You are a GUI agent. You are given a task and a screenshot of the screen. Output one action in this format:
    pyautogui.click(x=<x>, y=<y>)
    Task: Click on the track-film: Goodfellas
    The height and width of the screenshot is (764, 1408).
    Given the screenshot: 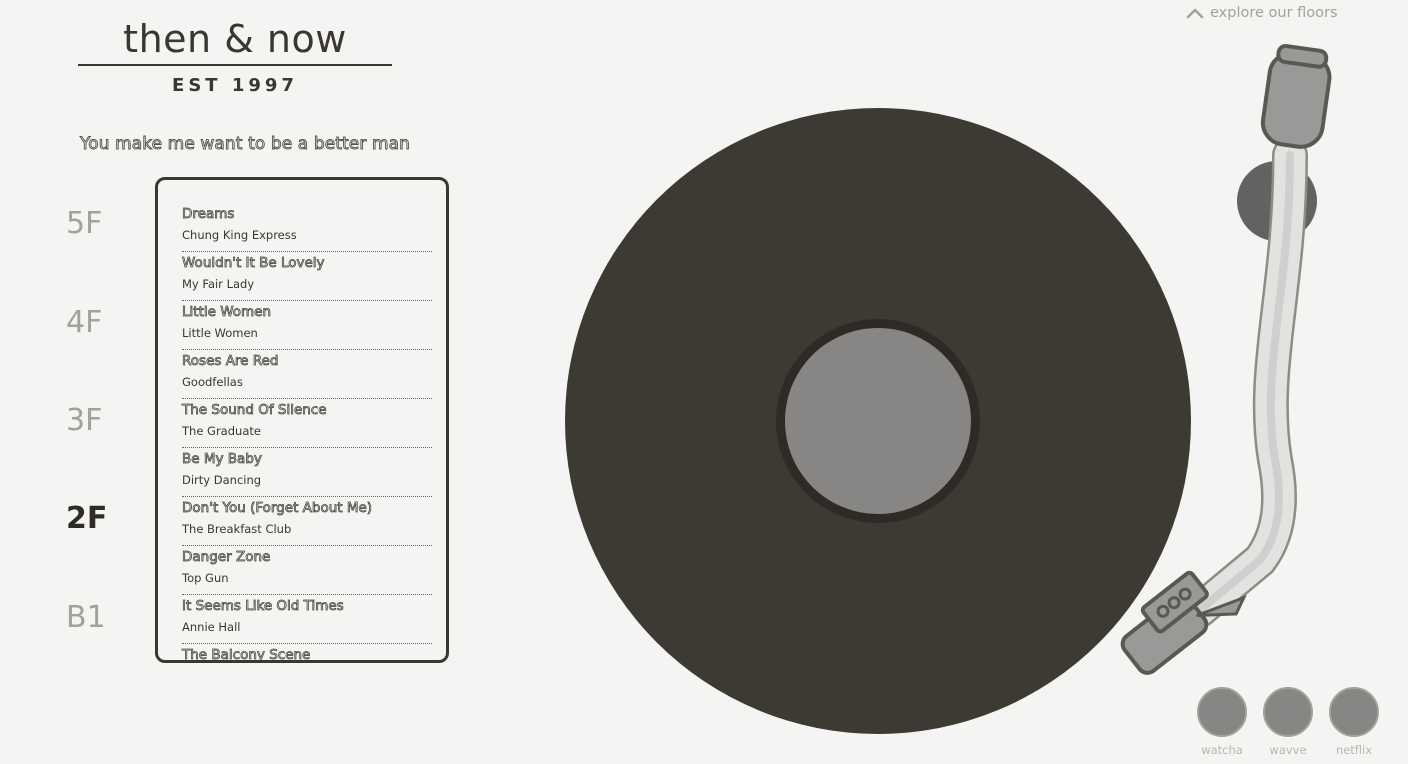 What is the action you would take?
    pyautogui.click(x=212, y=382)
    